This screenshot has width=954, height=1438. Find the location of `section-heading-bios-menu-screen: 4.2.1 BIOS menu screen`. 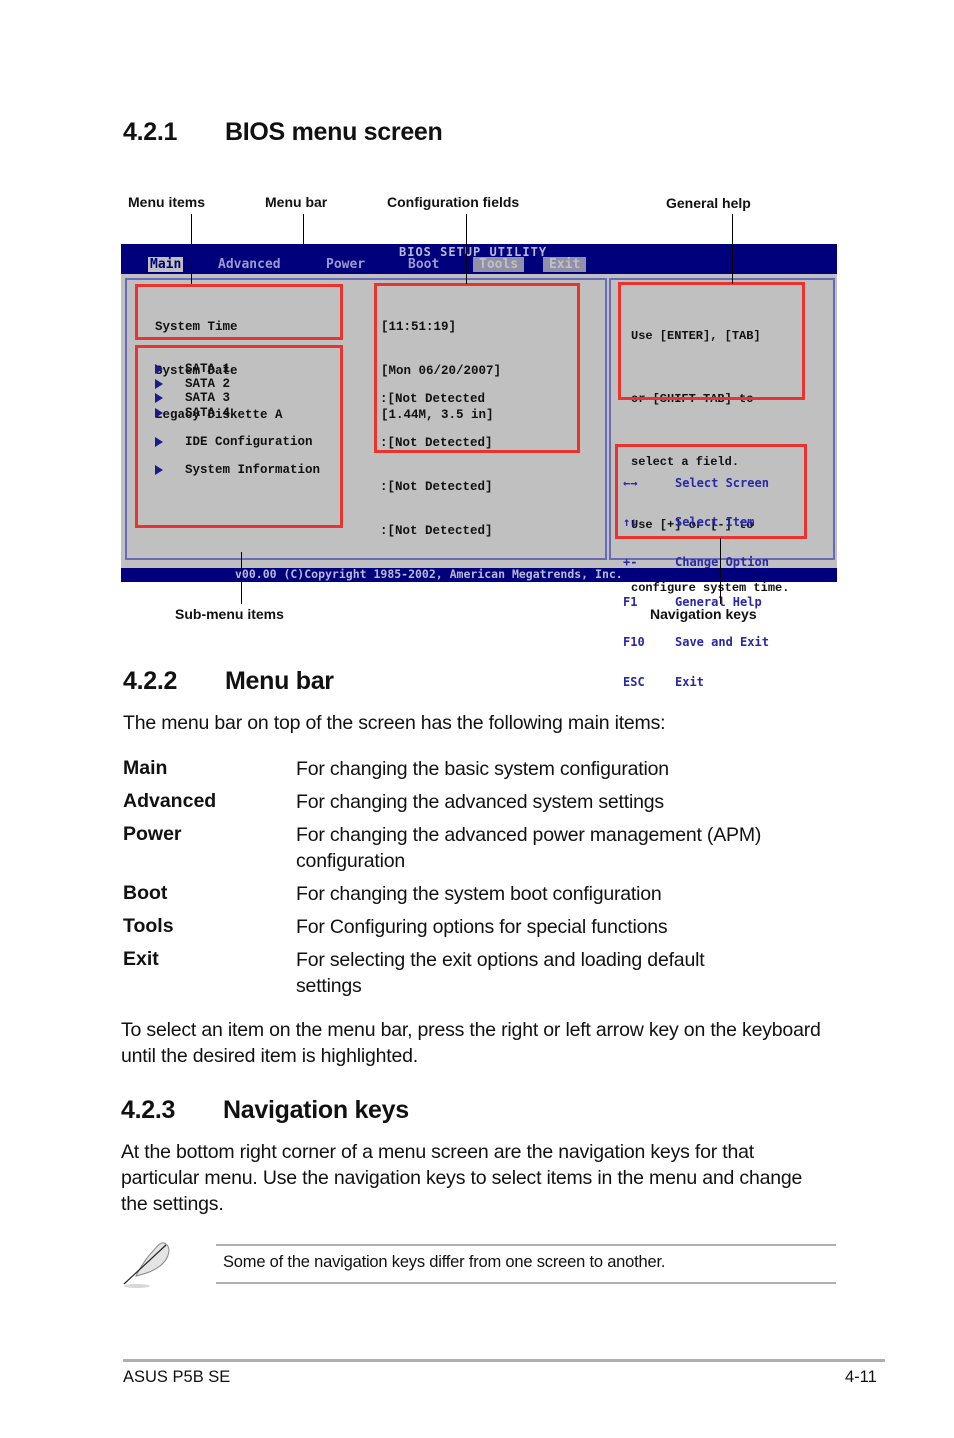

section-heading-bios-menu-screen: 4.2.1 BIOS menu screen is located at coordinates (283, 132).